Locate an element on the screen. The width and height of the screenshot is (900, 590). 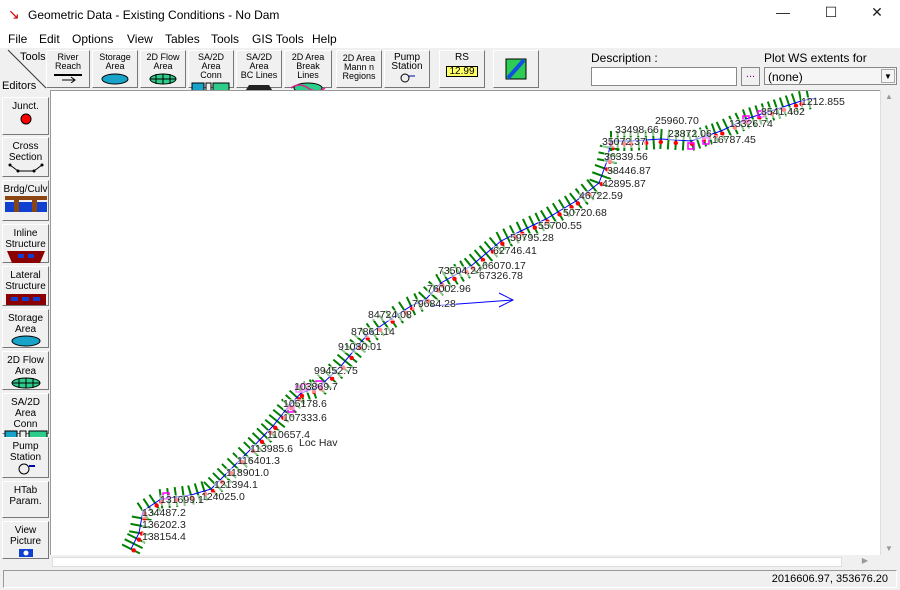
background-map-button is located at coordinates (516, 69).